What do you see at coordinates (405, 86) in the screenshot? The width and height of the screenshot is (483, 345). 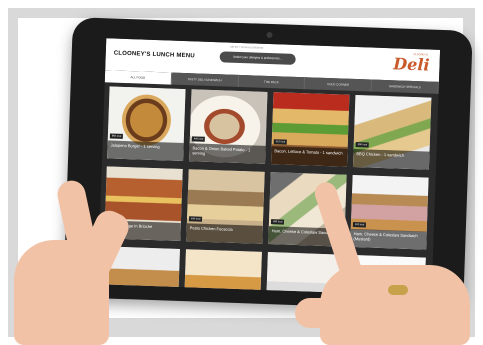 I see `tab-4: SANDWICH SPECIALS` at bounding box center [405, 86].